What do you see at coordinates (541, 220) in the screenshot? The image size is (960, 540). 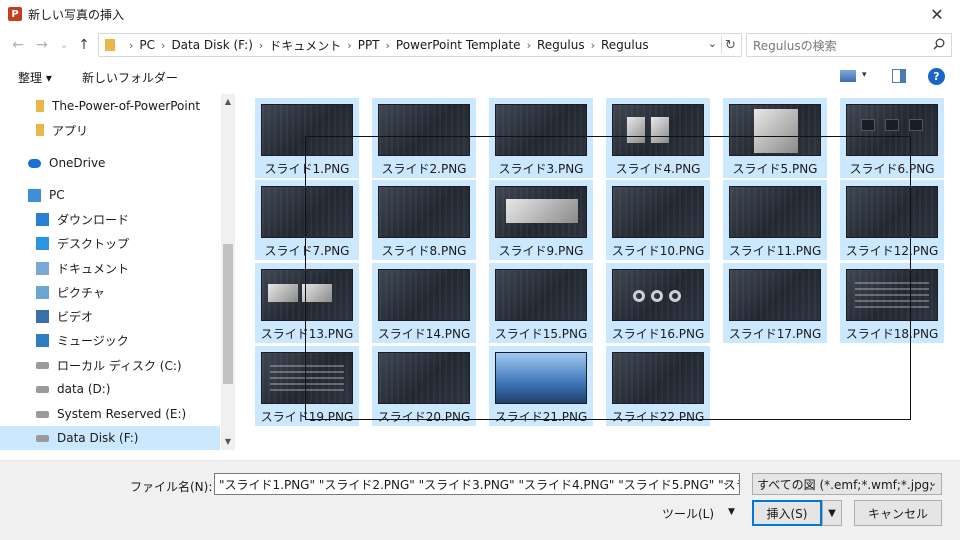 I see `file-item: スライド9.PNG` at bounding box center [541, 220].